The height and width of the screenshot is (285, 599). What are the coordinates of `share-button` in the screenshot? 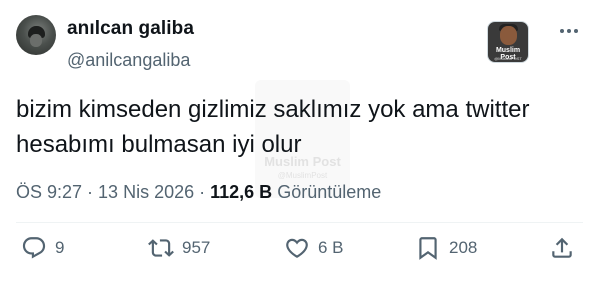 It's located at (562, 248).